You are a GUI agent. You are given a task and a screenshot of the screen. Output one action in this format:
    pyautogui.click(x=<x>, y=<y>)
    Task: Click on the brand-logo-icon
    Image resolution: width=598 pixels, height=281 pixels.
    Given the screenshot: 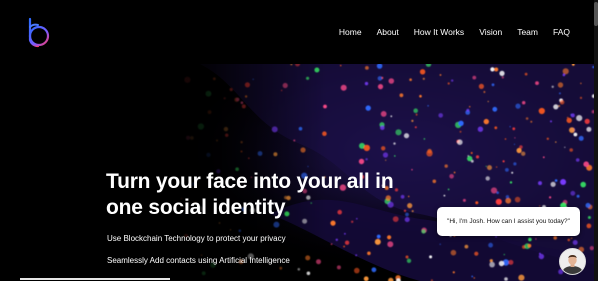 What is the action you would take?
    pyautogui.click(x=38, y=32)
    